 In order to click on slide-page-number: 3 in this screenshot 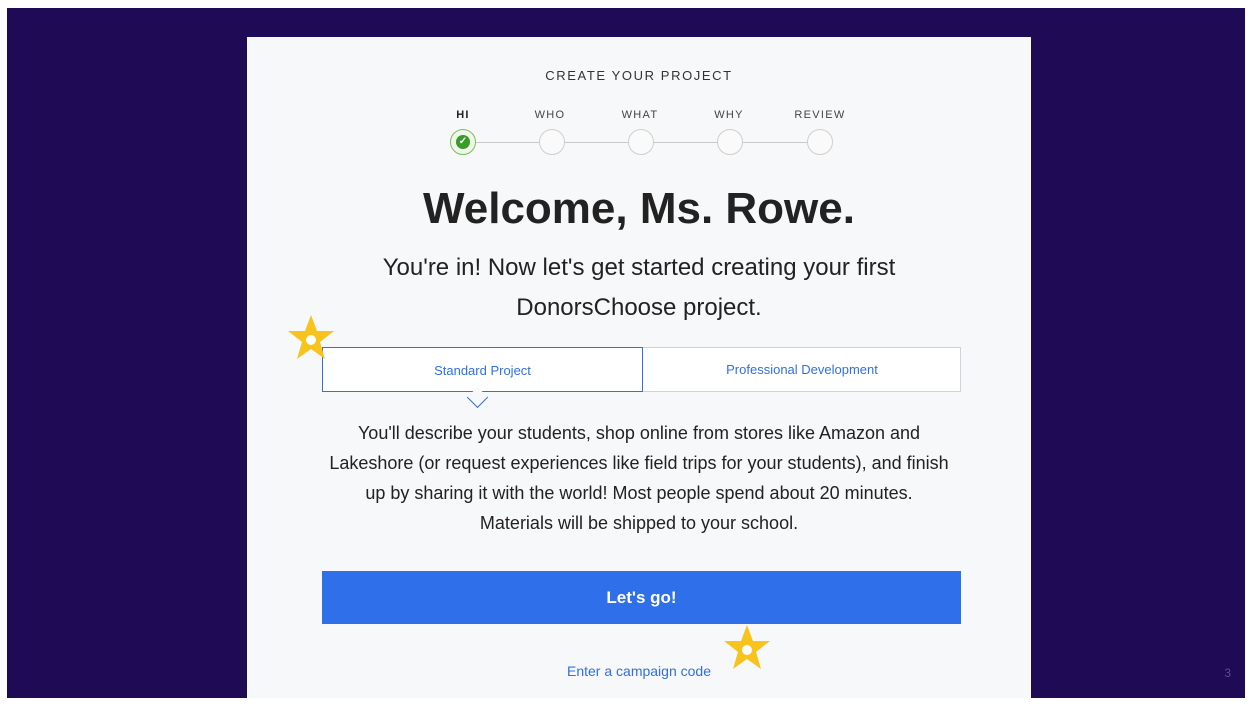, I will do `click(1227, 673)`.